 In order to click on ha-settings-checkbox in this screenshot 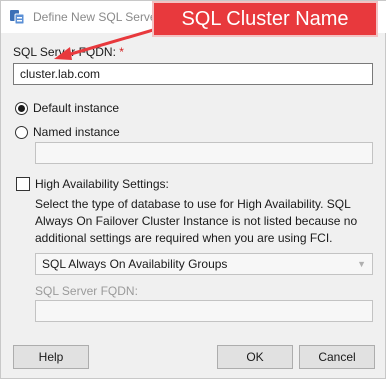, I will do `click(23, 184)`.